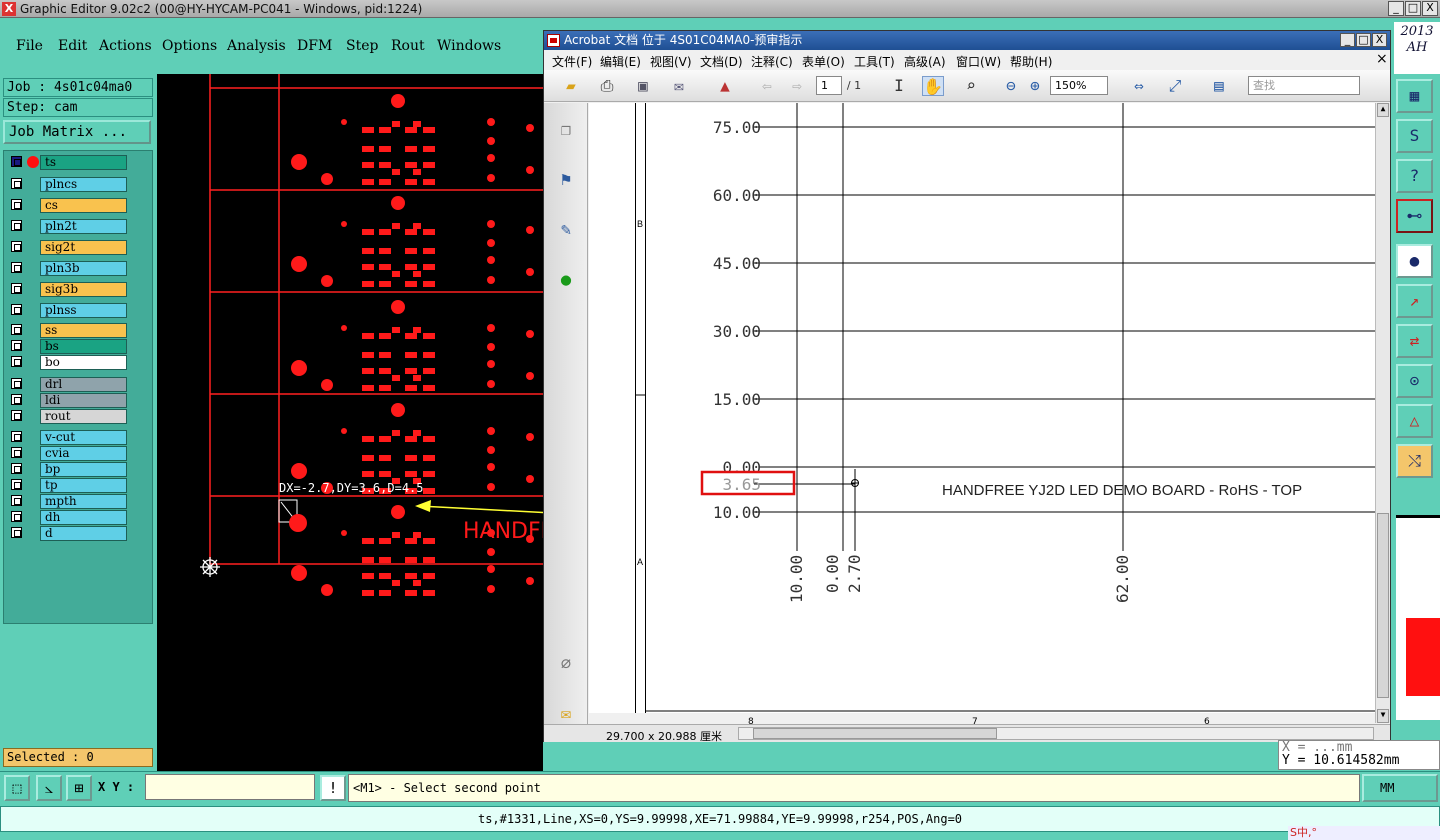 The image size is (1440, 840). Describe the element at coordinates (1383, 716) in the screenshot. I see `scroll-down-arrow: ▼` at that location.